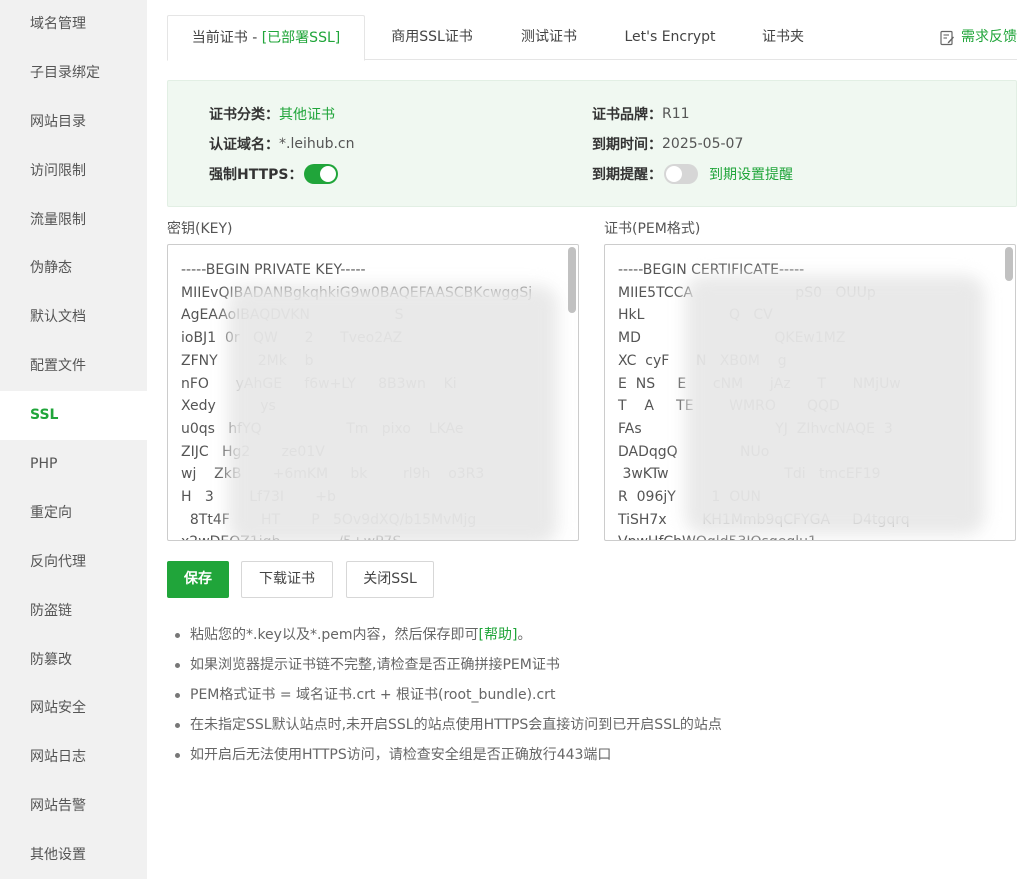 Image resolution: width=1027 pixels, height=879 pixels. I want to click on feedback-icon, so click(947, 37).